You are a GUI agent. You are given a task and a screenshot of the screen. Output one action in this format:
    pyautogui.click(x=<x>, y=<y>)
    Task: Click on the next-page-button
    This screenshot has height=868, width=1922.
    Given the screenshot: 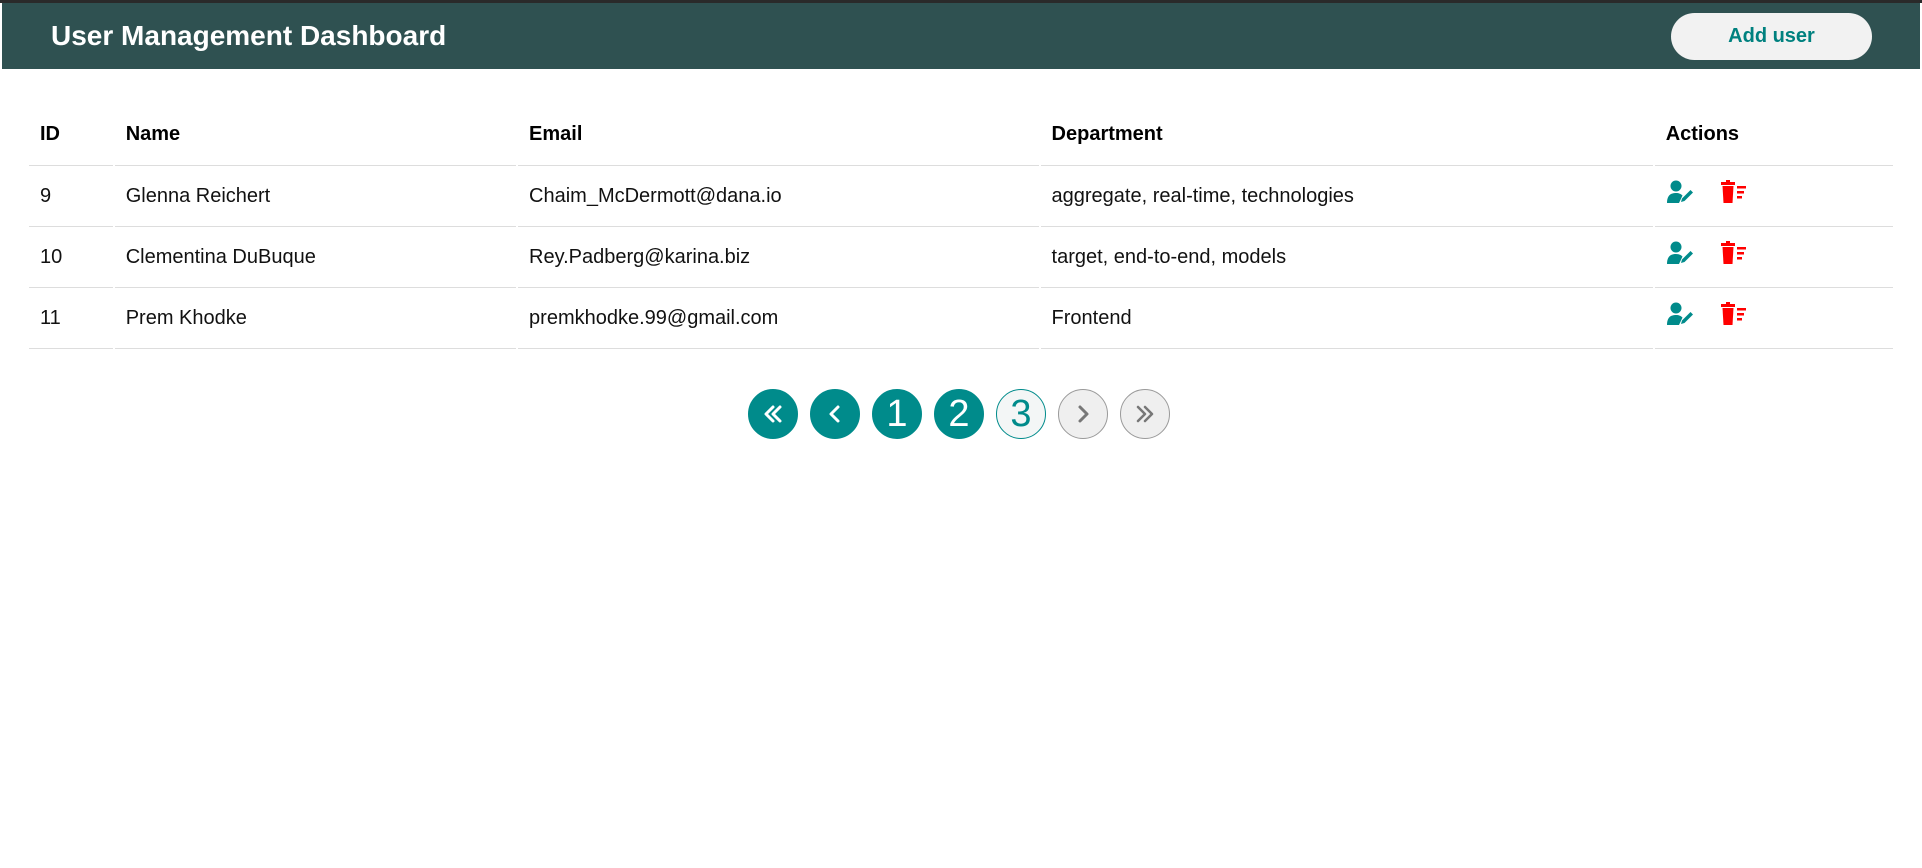 What is the action you would take?
    pyautogui.click(x=1083, y=414)
    